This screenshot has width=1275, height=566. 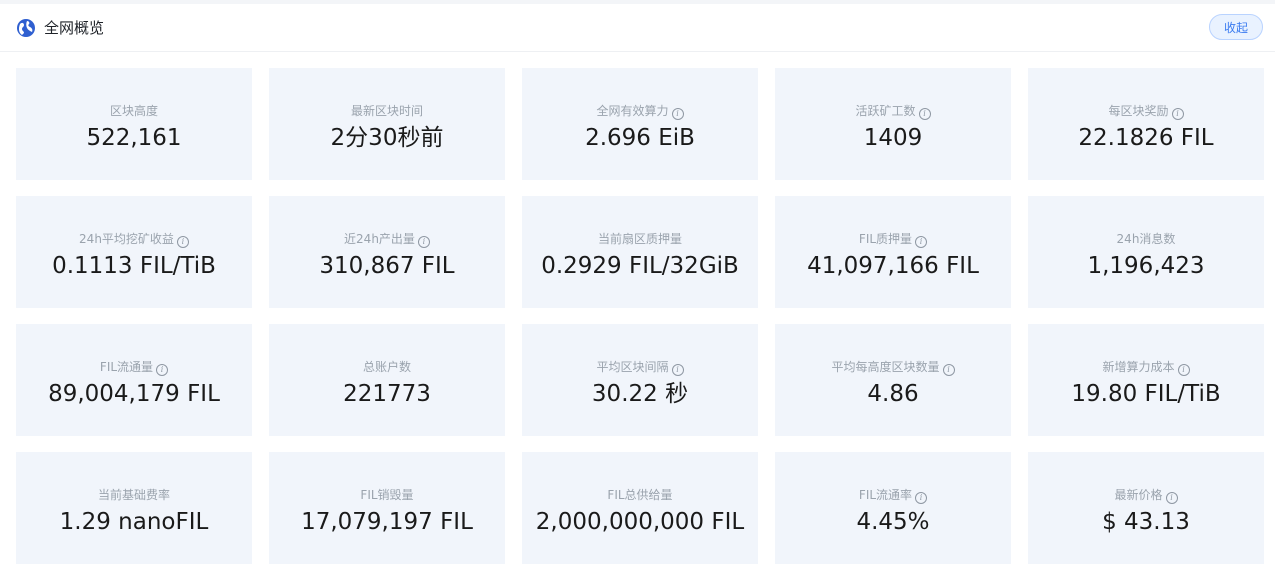 I want to click on stat-label-text: 平均区块间隔, so click(x=632, y=367).